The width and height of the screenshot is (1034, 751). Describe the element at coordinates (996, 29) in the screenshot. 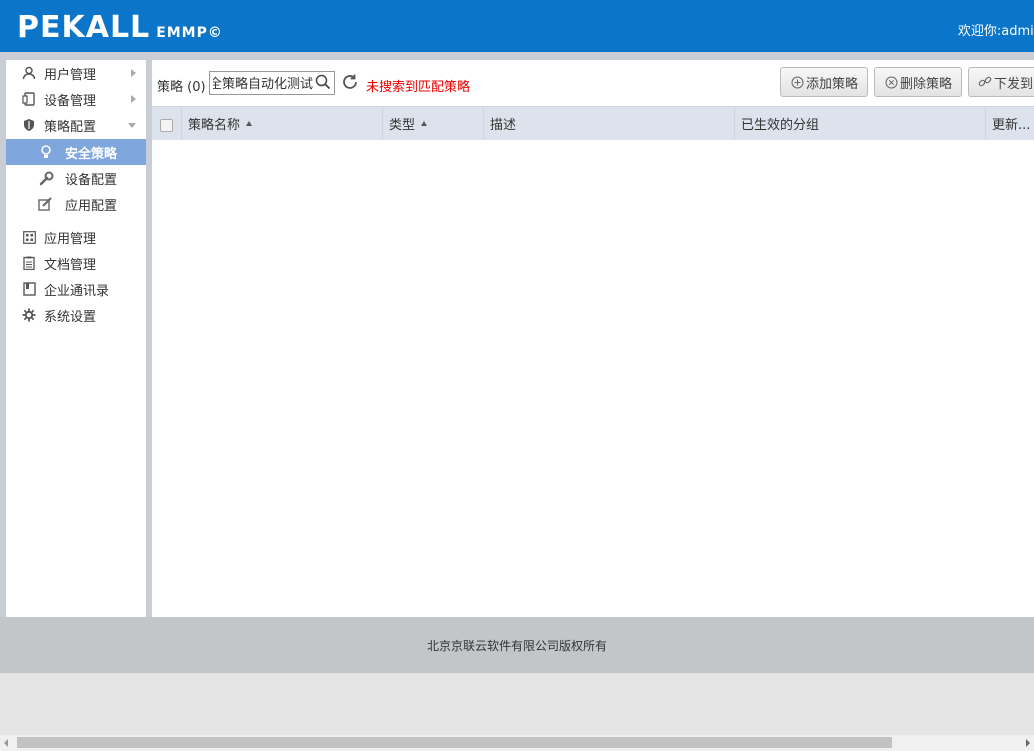

I see `welcome-user: 欢迎你:admin` at that location.